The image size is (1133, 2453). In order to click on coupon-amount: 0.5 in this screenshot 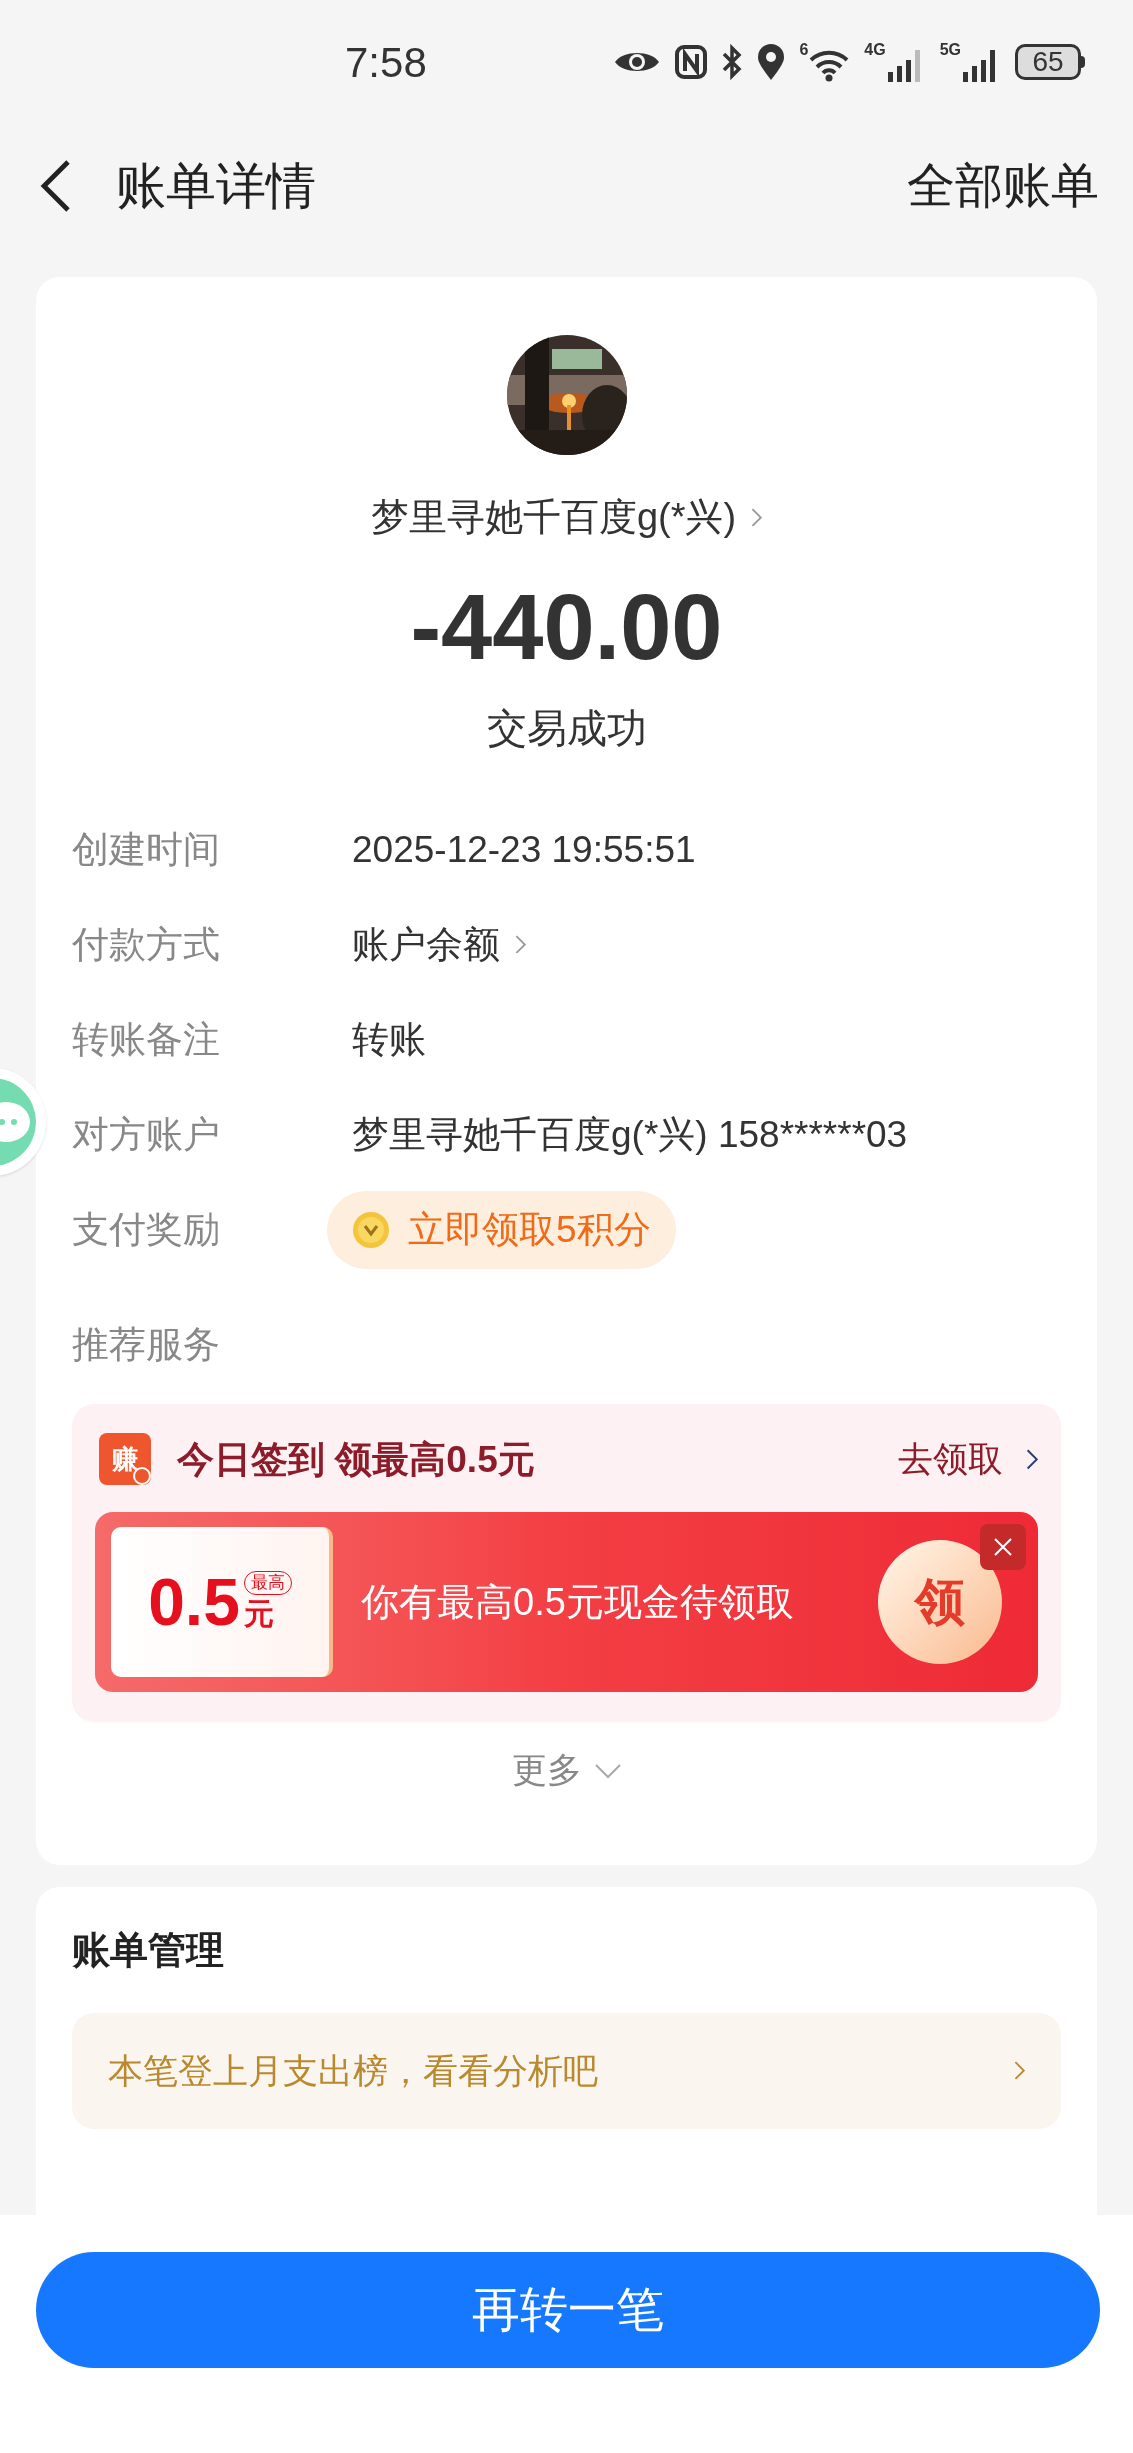, I will do `click(194, 1602)`.